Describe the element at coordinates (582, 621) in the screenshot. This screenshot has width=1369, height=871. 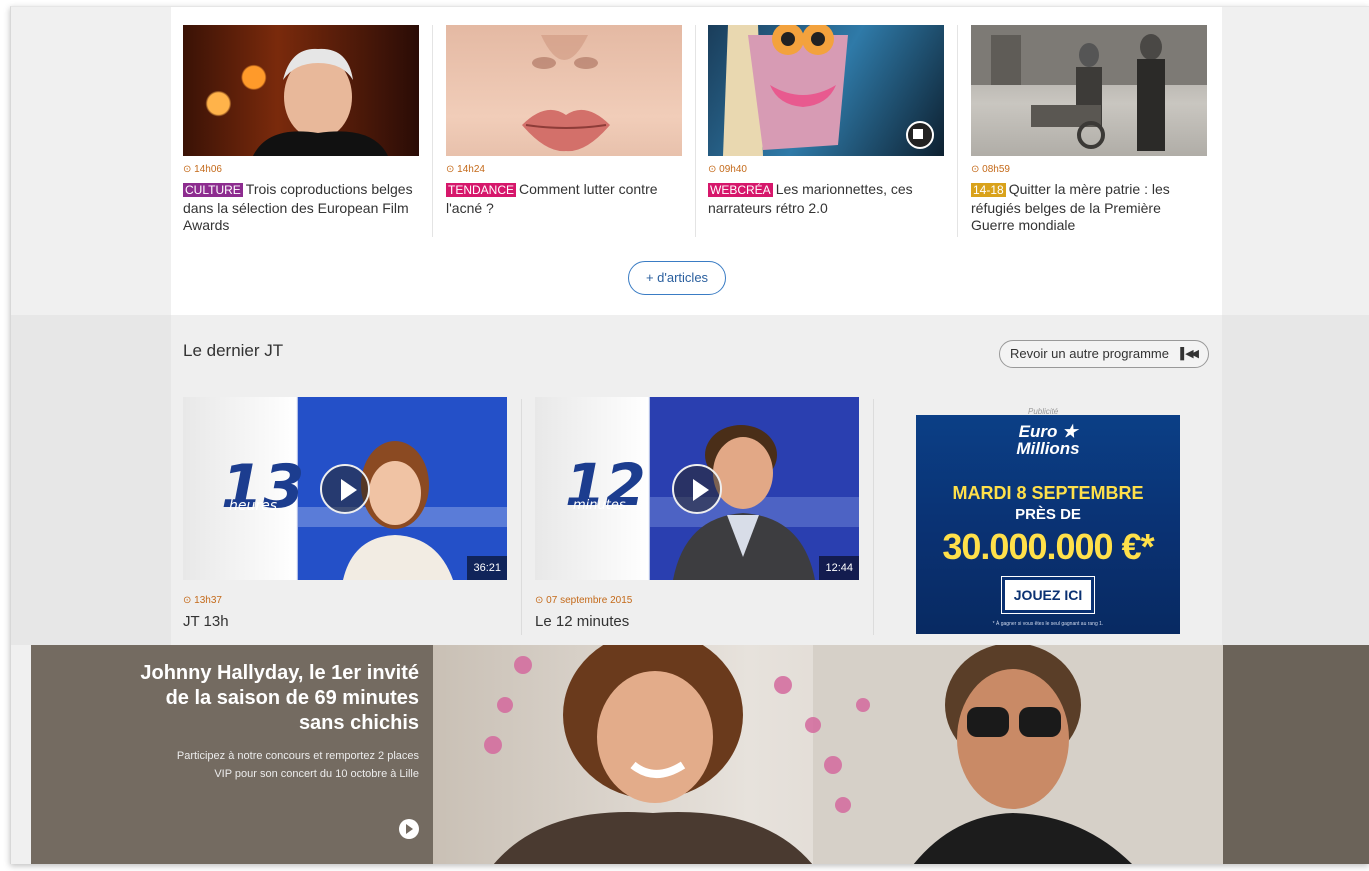
I see `video-title: Le 12 minutes` at that location.